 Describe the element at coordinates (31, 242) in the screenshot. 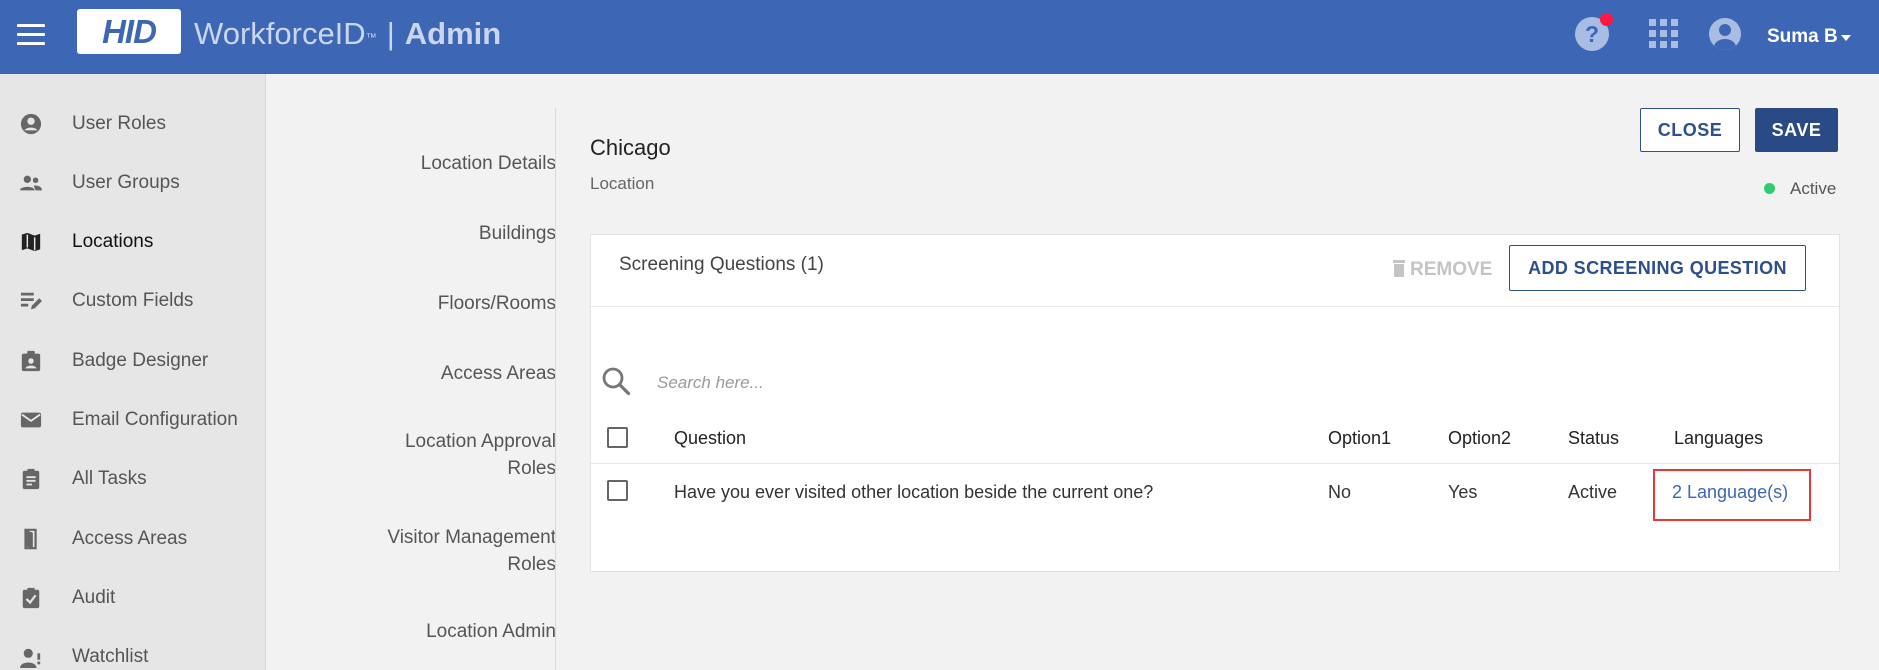

I see `map-icon` at that location.